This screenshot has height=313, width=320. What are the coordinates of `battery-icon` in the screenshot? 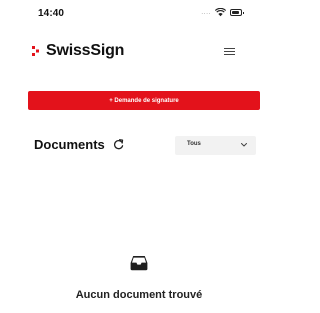 It's located at (237, 12).